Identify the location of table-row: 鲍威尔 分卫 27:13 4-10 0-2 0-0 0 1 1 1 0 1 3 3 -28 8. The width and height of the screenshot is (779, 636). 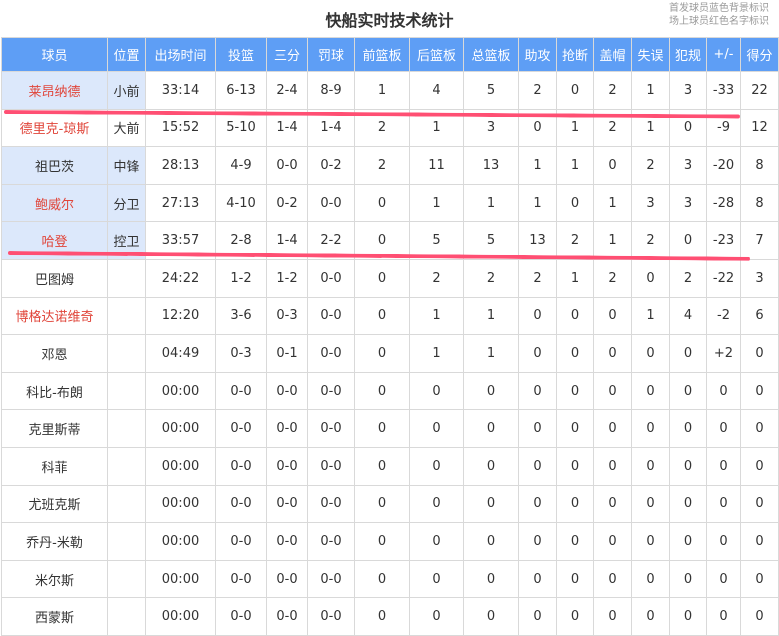
(390, 203).